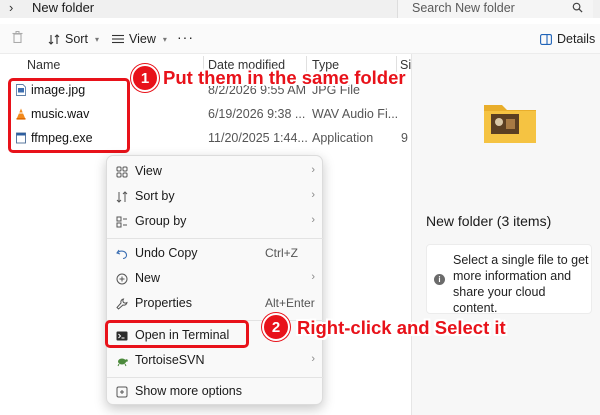 The height and width of the screenshot is (415, 600). Describe the element at coordinates (284, 77) in the screenshot. I see `step-1-caption: Put them in the same folder` at that location.